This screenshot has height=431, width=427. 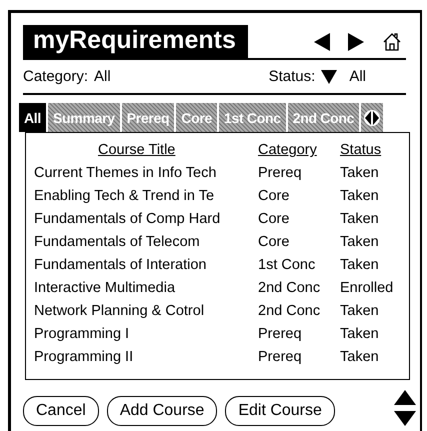 What do you see at coordinates (128, 219) in the screenshot?
I see `table-cell-text: Fundamentals of Comp Hard` at bounding box center [128, 219].